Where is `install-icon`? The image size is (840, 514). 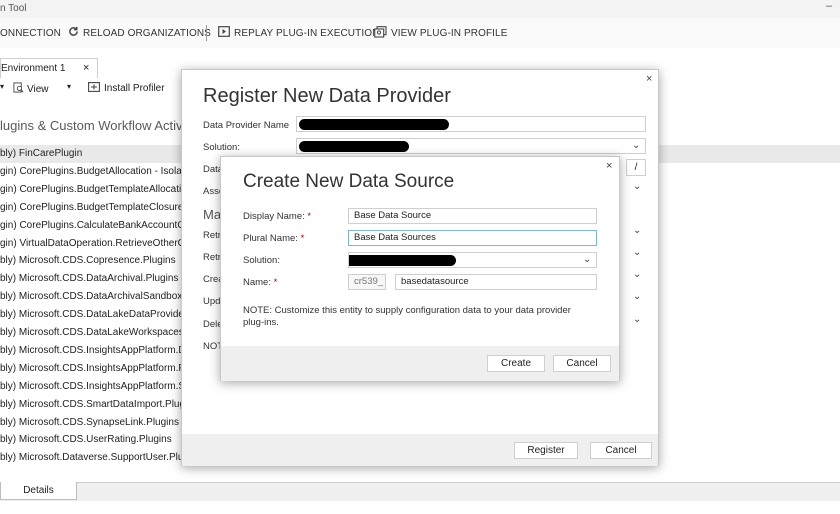
install-icon is located at coordinates (94, 88).